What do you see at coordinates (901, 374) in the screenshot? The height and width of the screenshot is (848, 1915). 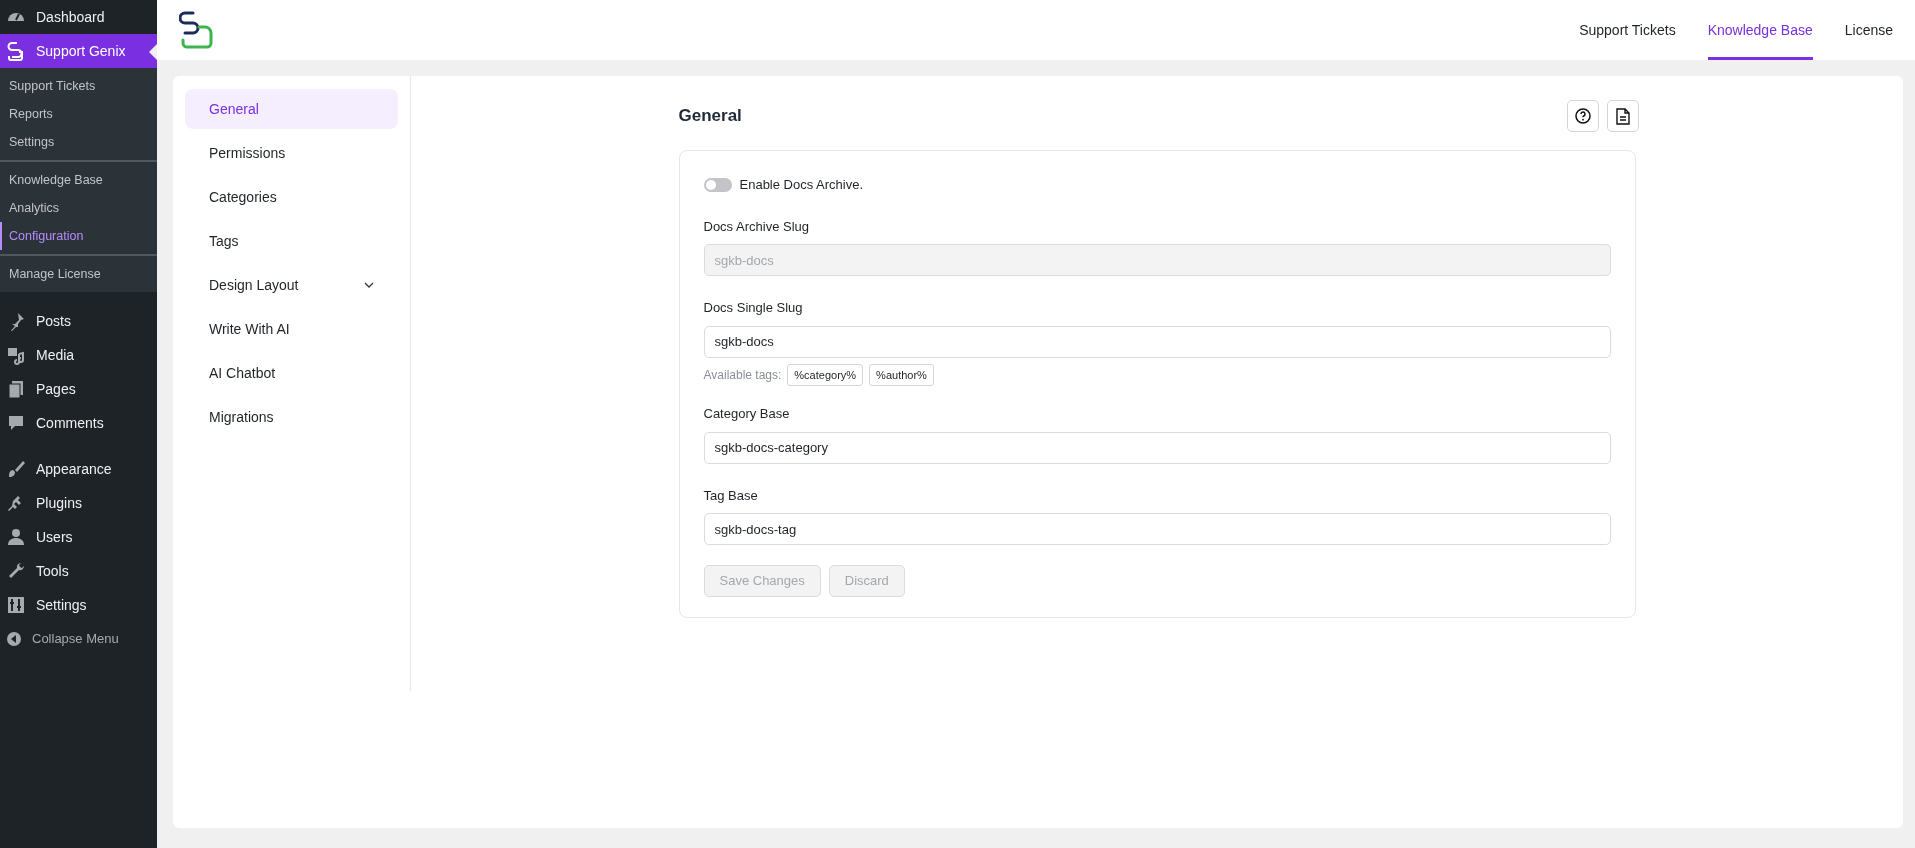 I see `tag-chip: %author%` at bounding box center [901, 374].